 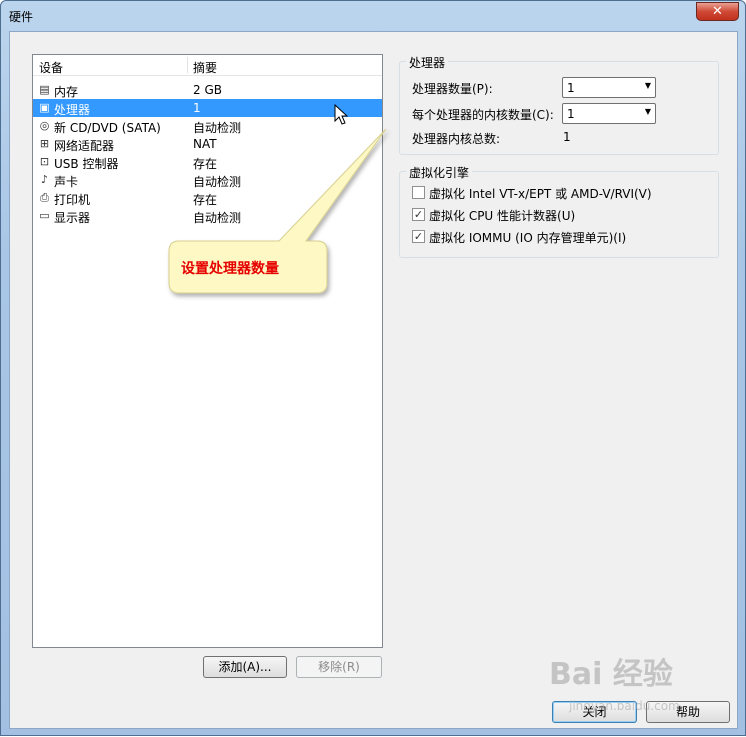 What do you see at coordinates (341, 114) in the screenshot?
I see `mouse-cursor-icon` at bounding box center [341, 114].